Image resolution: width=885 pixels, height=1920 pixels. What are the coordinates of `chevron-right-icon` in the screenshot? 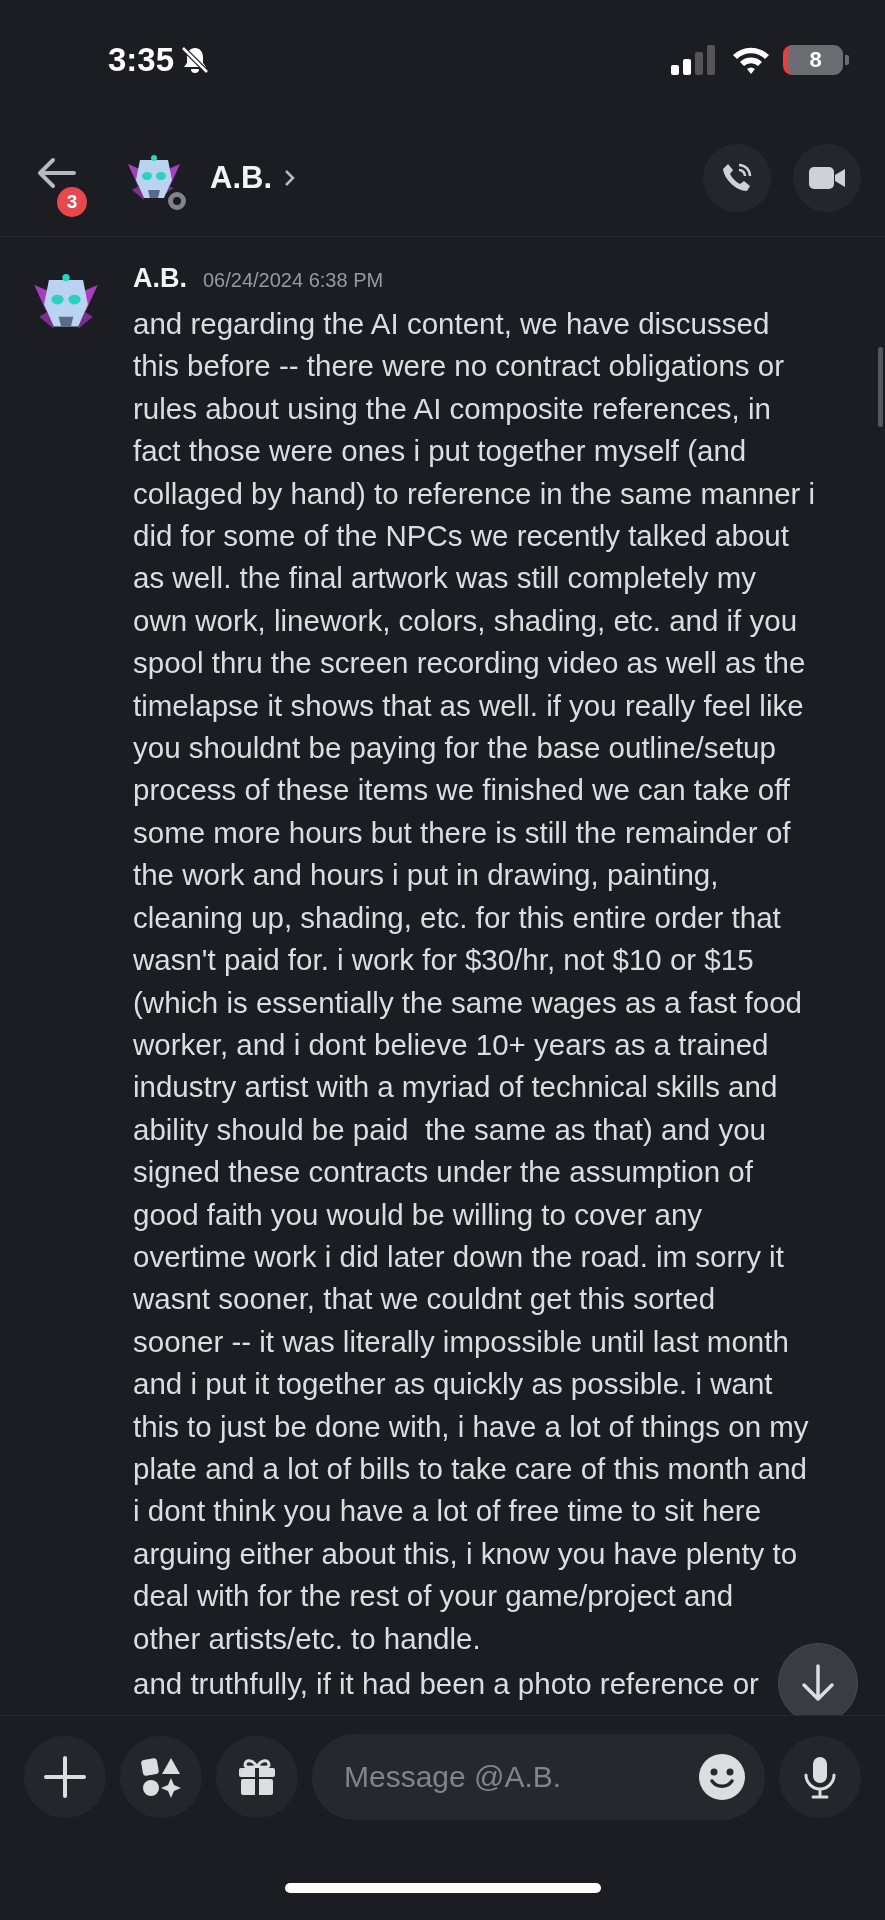 It's located at (290, 178).